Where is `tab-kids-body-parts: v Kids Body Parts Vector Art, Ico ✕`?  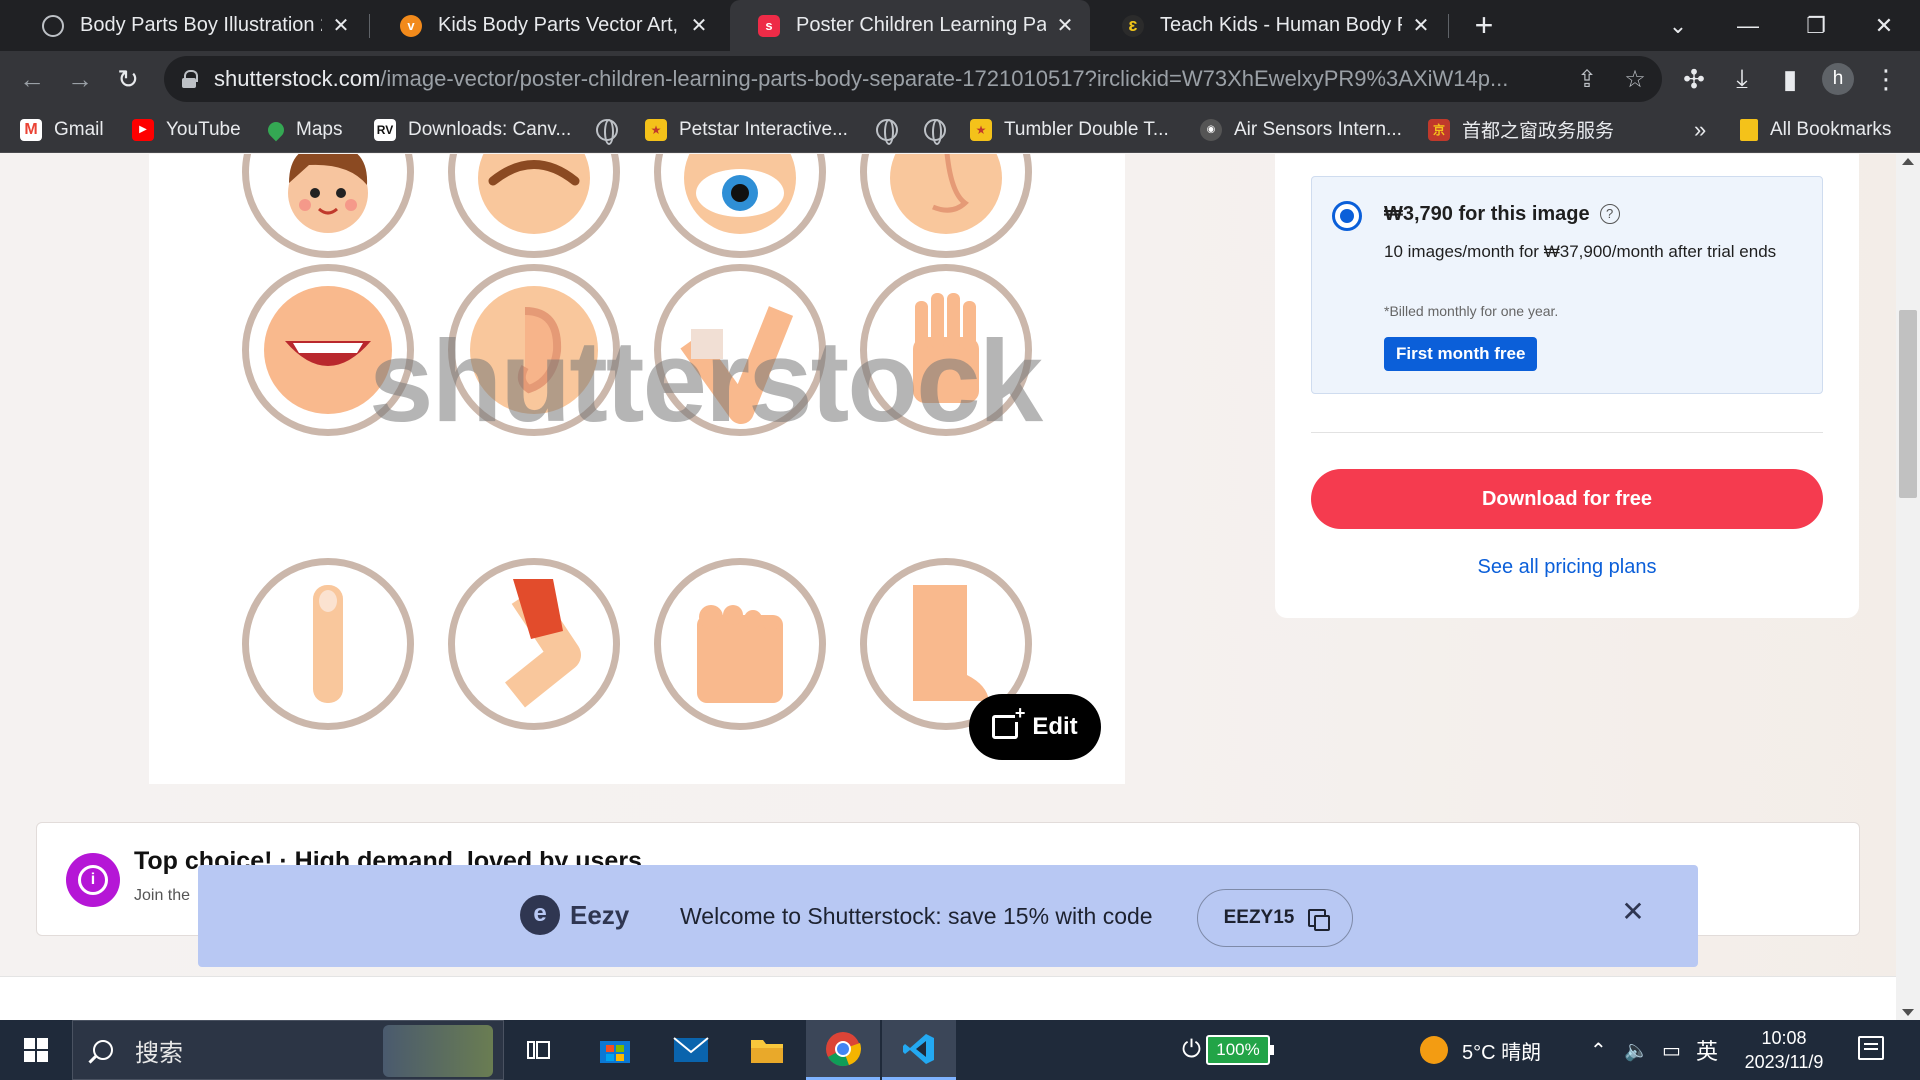 tab-kids-body-parts: v Kids Body Parts Vector Art, Ico ✕ is located at coordinates (548, 25).